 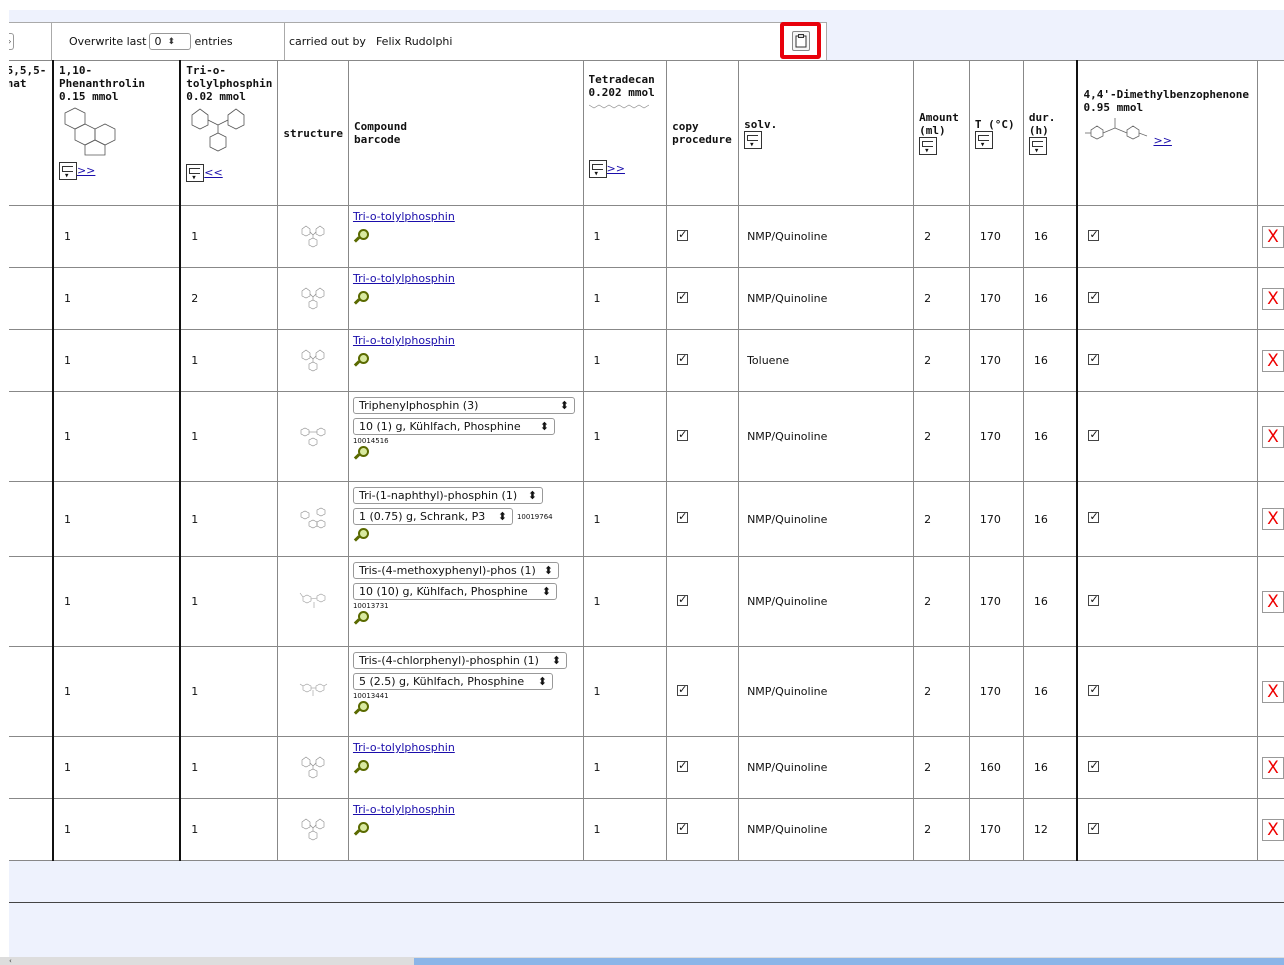 What do you see at coordinates (213, 172) in the screenshot?
I see `tritolyl-collapse-link: <<` at bounding box center [213, 172].